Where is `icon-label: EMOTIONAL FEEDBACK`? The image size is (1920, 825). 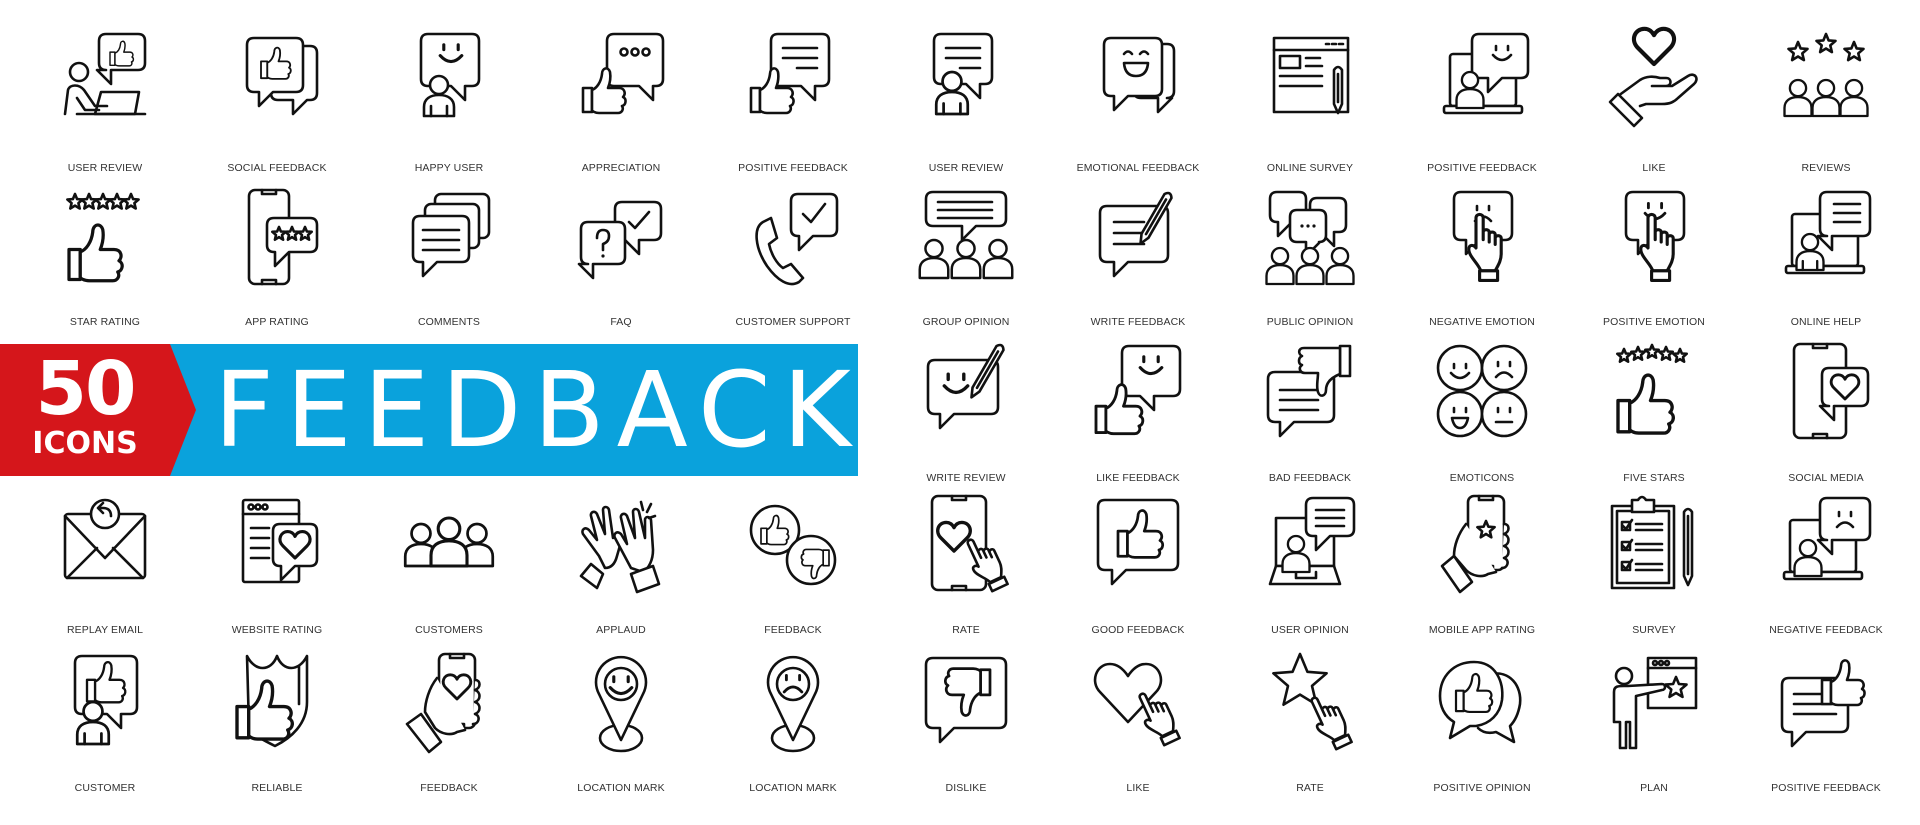 icon-label: EMOTIONAL FEEDBACK is located at coordinates (1138, 168).